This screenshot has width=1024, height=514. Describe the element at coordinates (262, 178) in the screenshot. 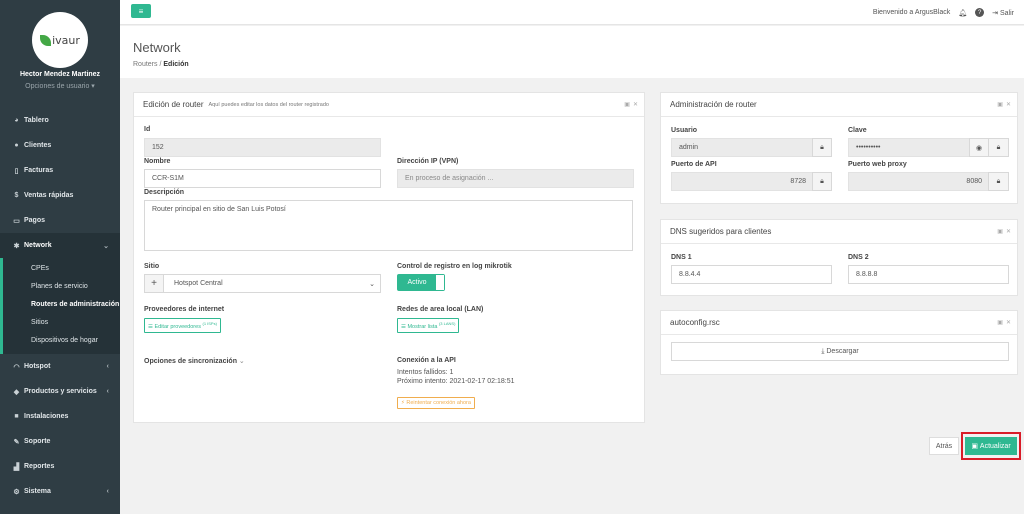

I see `name-field: CCR-S1M` at that location.